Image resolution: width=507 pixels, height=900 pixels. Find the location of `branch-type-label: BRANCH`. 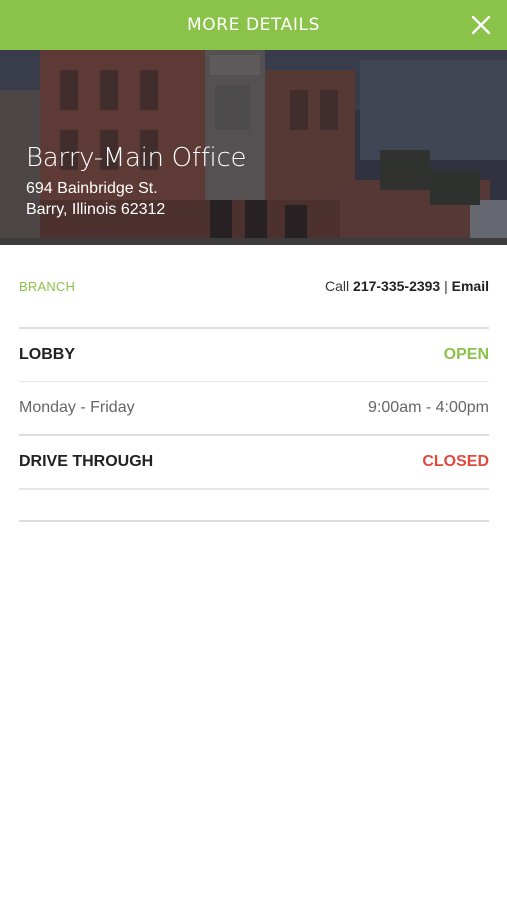

branch-type-label: BRANCH is located at coordinates (47, 286).